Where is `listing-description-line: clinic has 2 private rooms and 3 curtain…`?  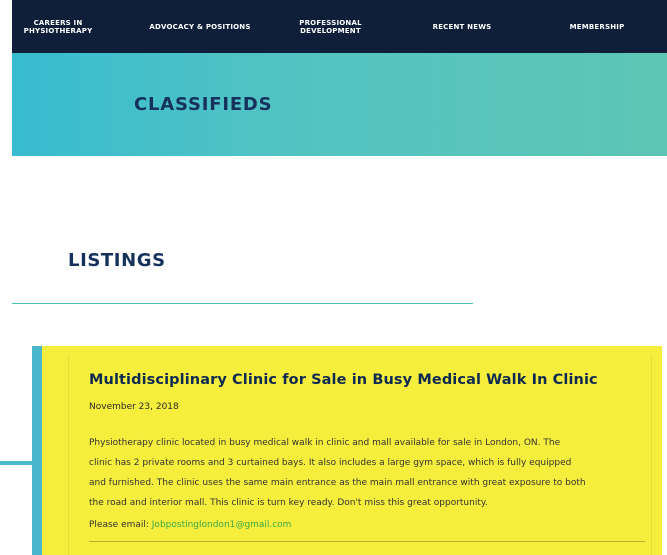 listing-description-line: clinic has 2 private rooms and 3 curtain… is located at coordinates (330, 463).